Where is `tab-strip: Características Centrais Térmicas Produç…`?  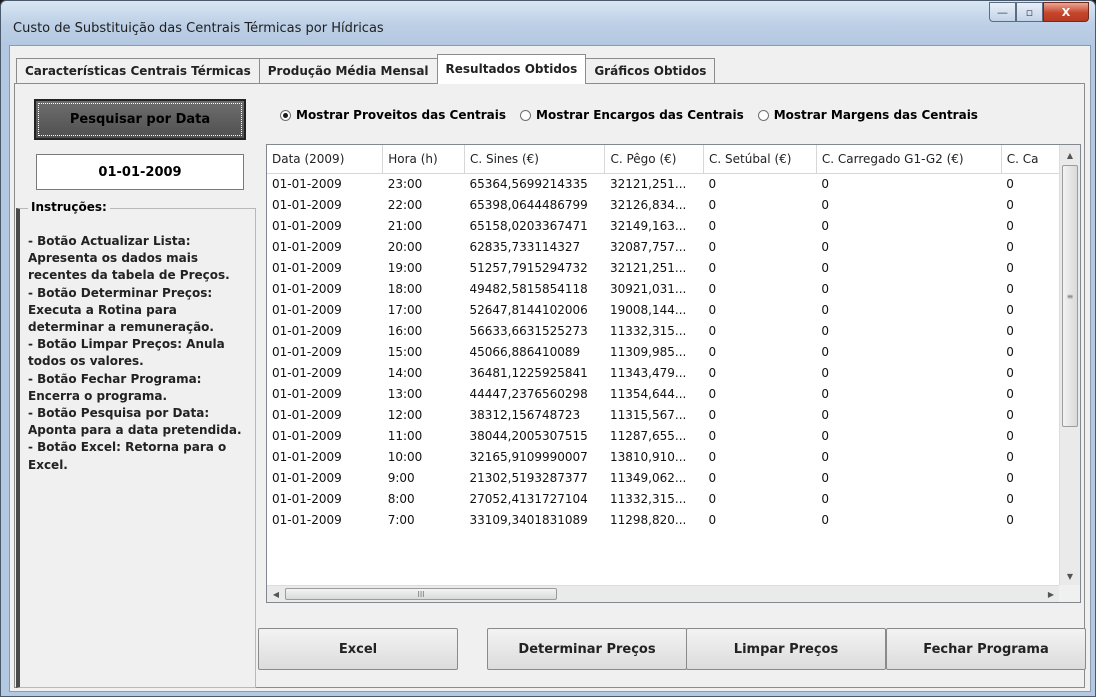 tab-strip: Características Centrais Térmicas Produç… is located at coordinates (366, 69).